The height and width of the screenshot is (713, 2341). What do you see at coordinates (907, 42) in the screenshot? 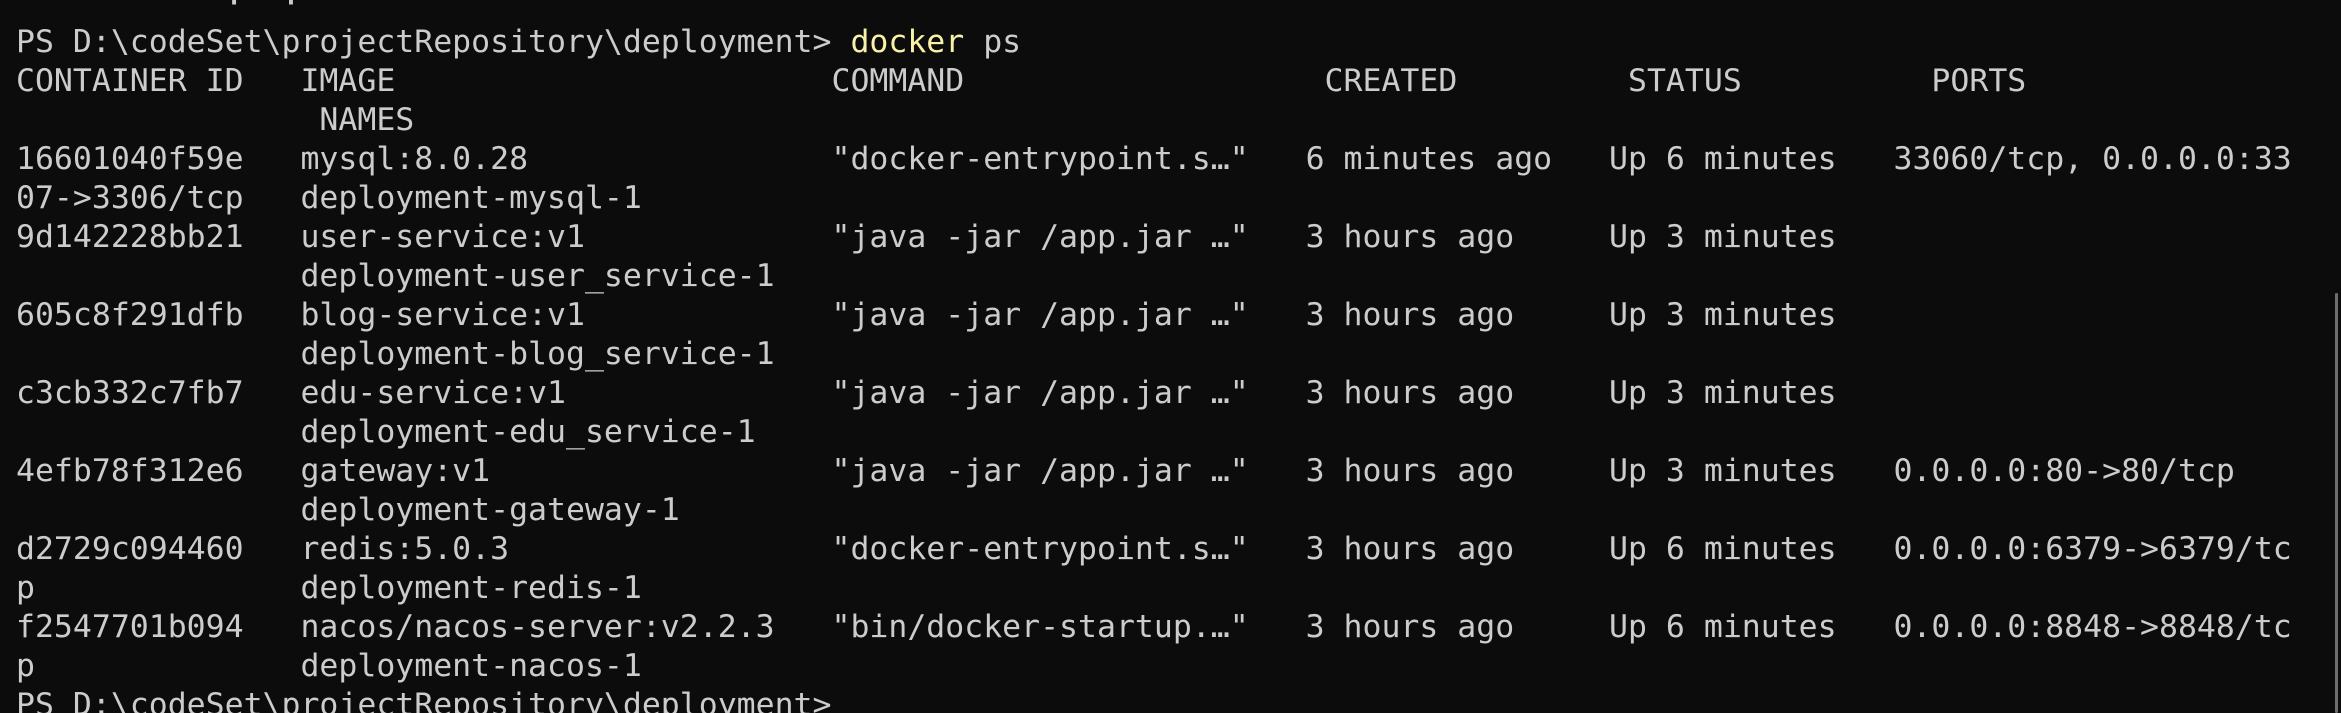
I see `command-name: docker` at bounding box center [907, 42].